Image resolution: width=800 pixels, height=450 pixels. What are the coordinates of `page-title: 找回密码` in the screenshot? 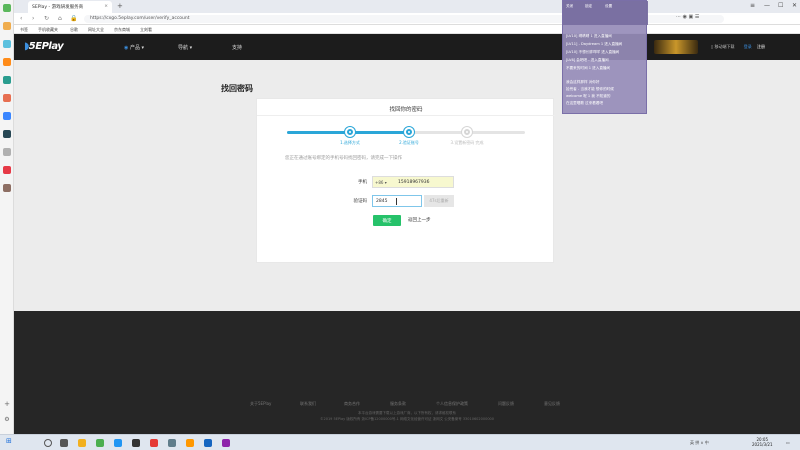 It's located at (237, 88).